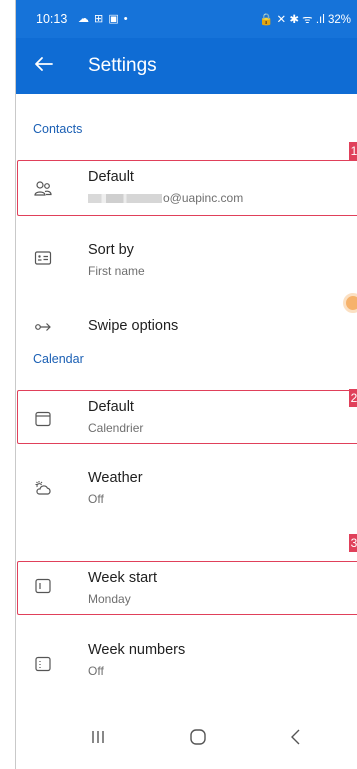 This screenshot has width=357, height=769. What do you see at coordinates (43, 327) in the screenshot?
I see `swipe-arrow-icon` at bounding box center [43, 327].